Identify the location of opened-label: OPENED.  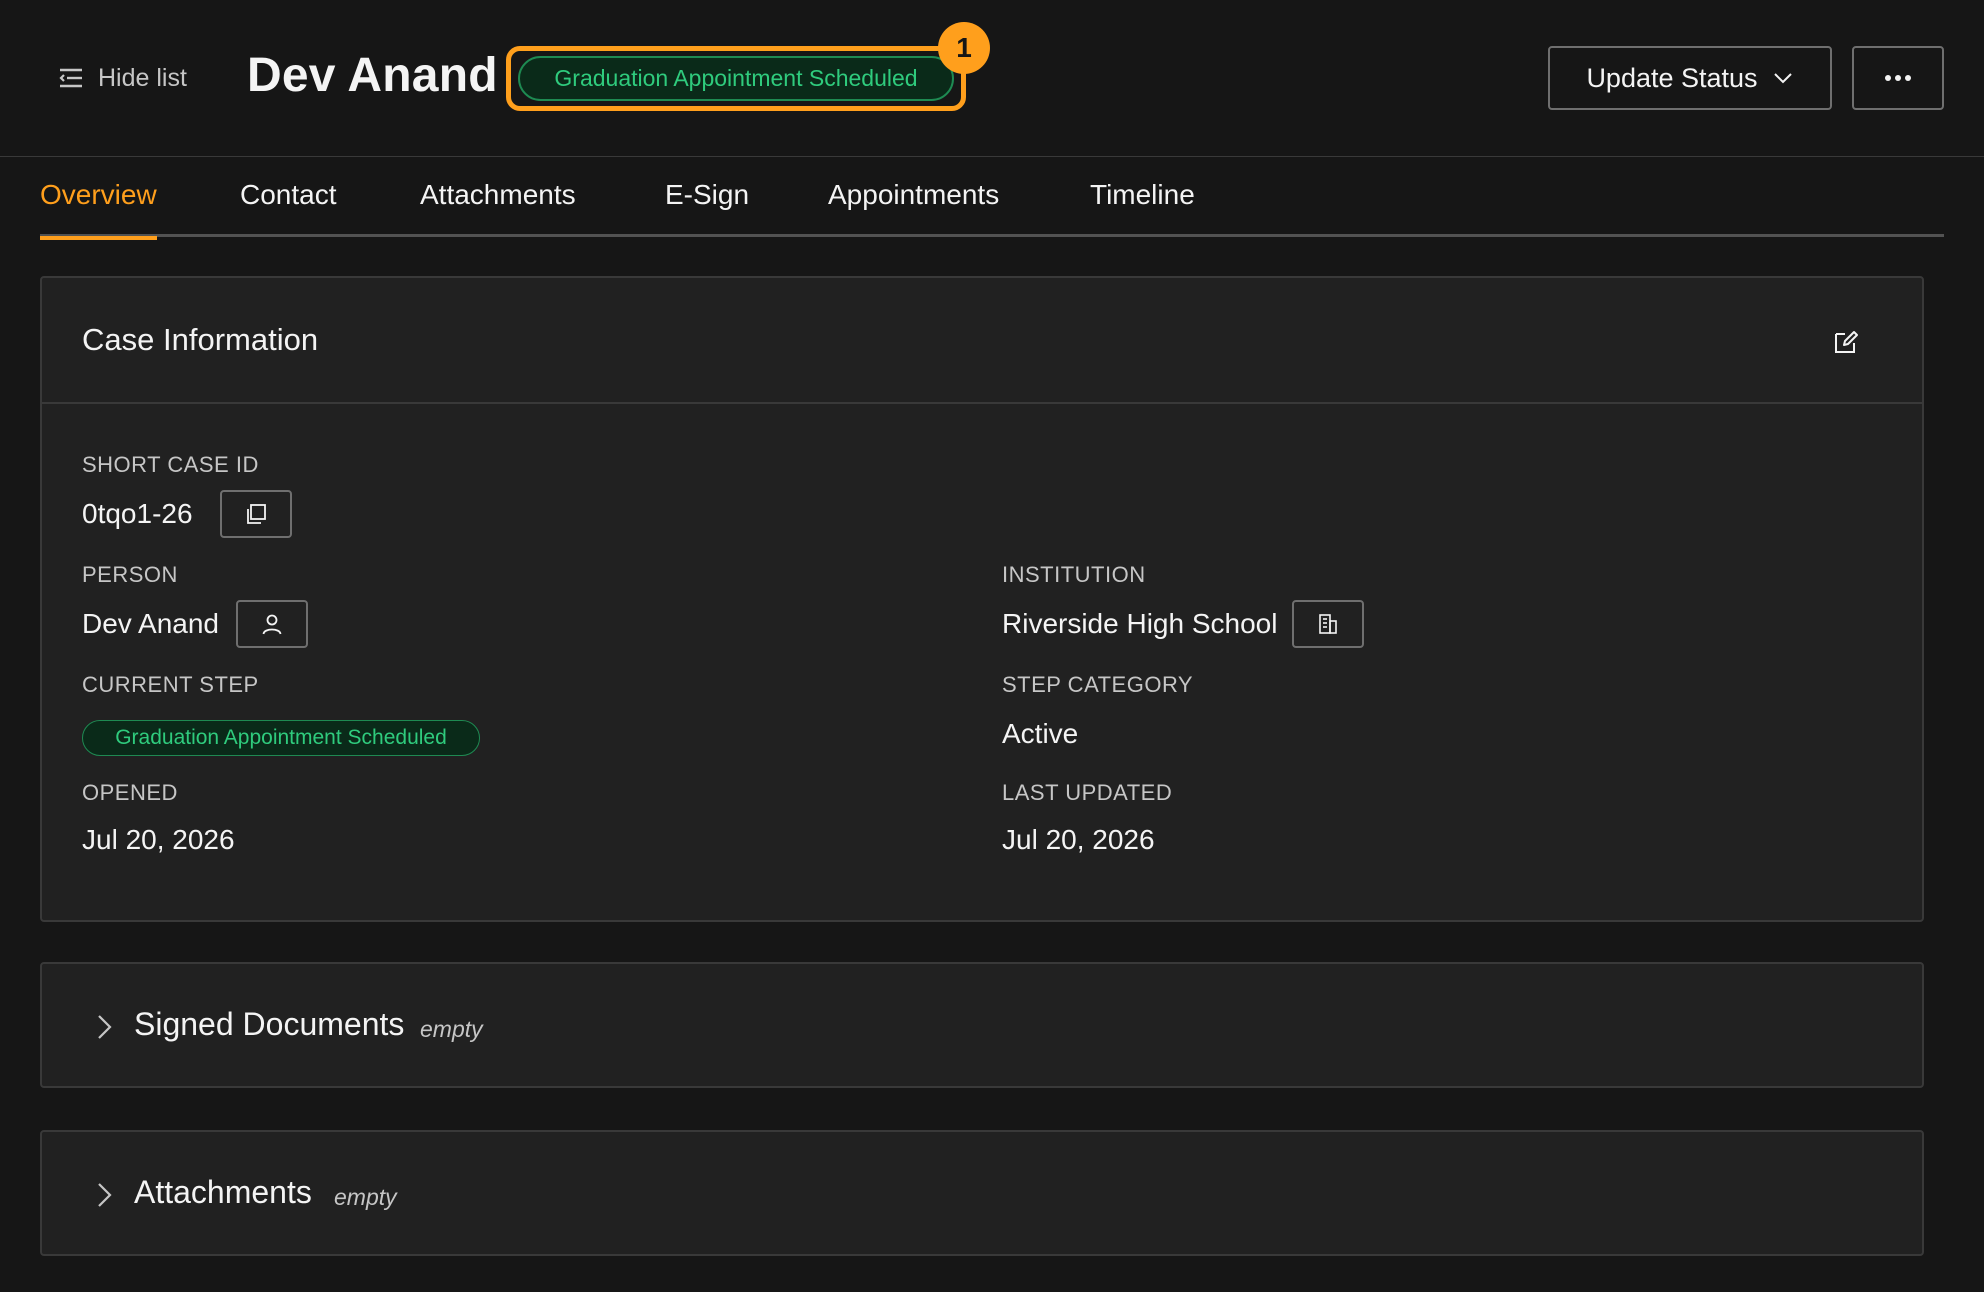
(130, 792).